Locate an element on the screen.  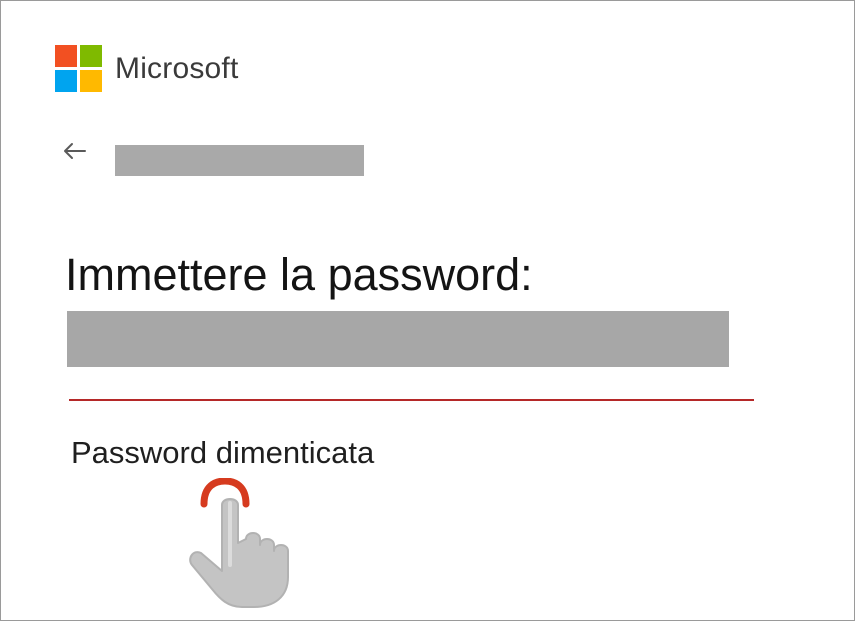
logo-square-yellow is located at coordinates (91, 81).